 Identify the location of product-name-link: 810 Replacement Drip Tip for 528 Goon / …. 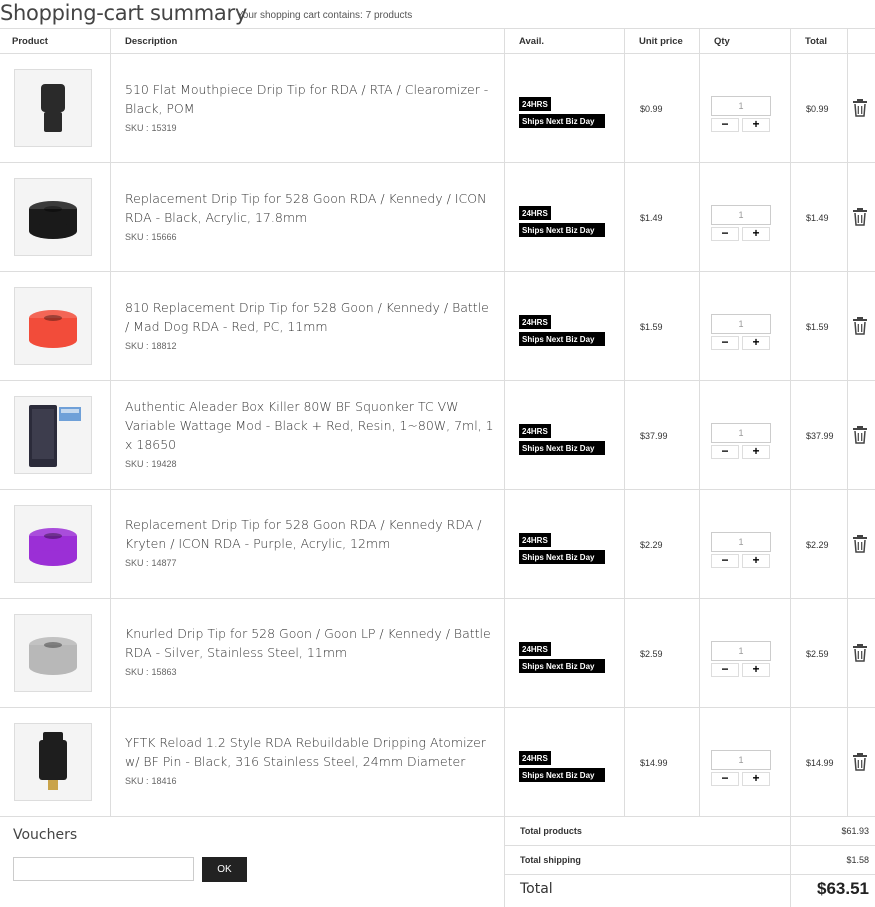
(310, 317).